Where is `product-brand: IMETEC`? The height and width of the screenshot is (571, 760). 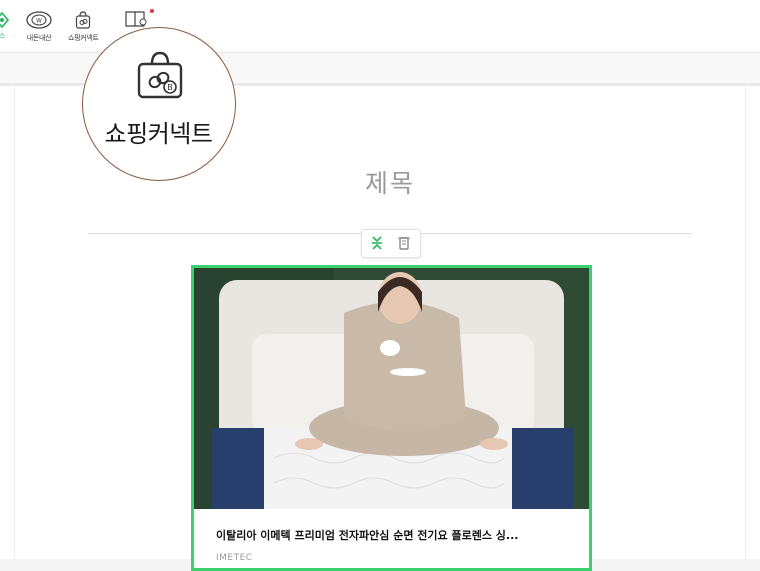 product-brand: IMETEC is located at coordinates (234, 558).